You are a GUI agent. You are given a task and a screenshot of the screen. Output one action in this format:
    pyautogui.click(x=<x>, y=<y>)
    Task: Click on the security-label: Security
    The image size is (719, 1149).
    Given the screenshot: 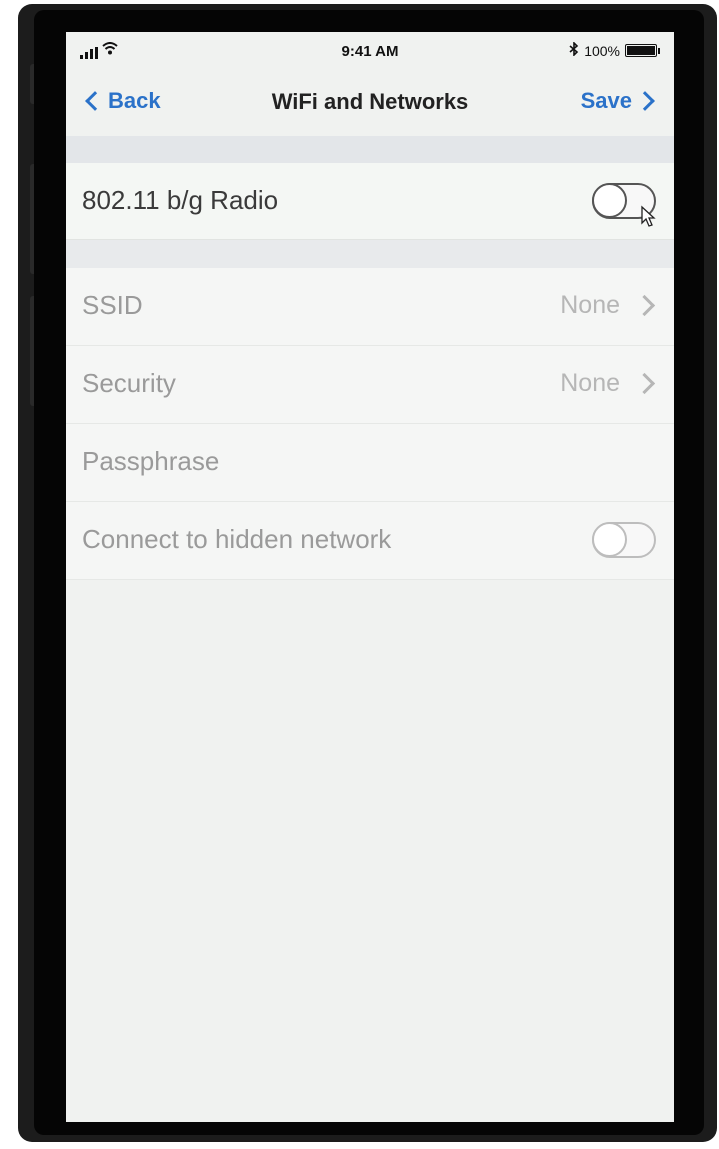 What is the action you would take?
    pyautogui.click(x=129, y=383)
    